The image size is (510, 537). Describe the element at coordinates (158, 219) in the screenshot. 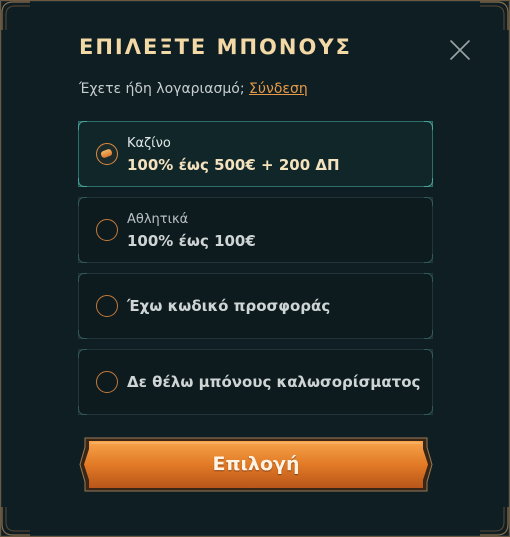

I see `option-category: Αθλητικά` at that location.